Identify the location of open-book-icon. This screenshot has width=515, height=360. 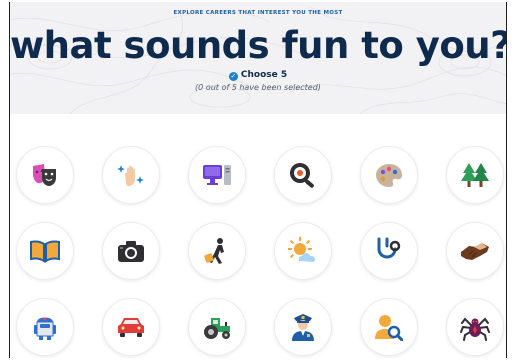
(45, 251).